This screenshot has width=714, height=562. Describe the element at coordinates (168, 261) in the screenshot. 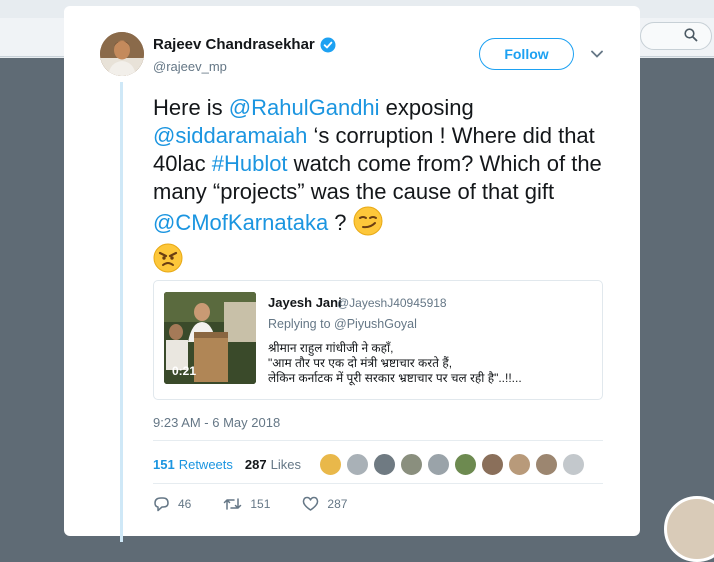

I see `angry-face-icon` at that location.